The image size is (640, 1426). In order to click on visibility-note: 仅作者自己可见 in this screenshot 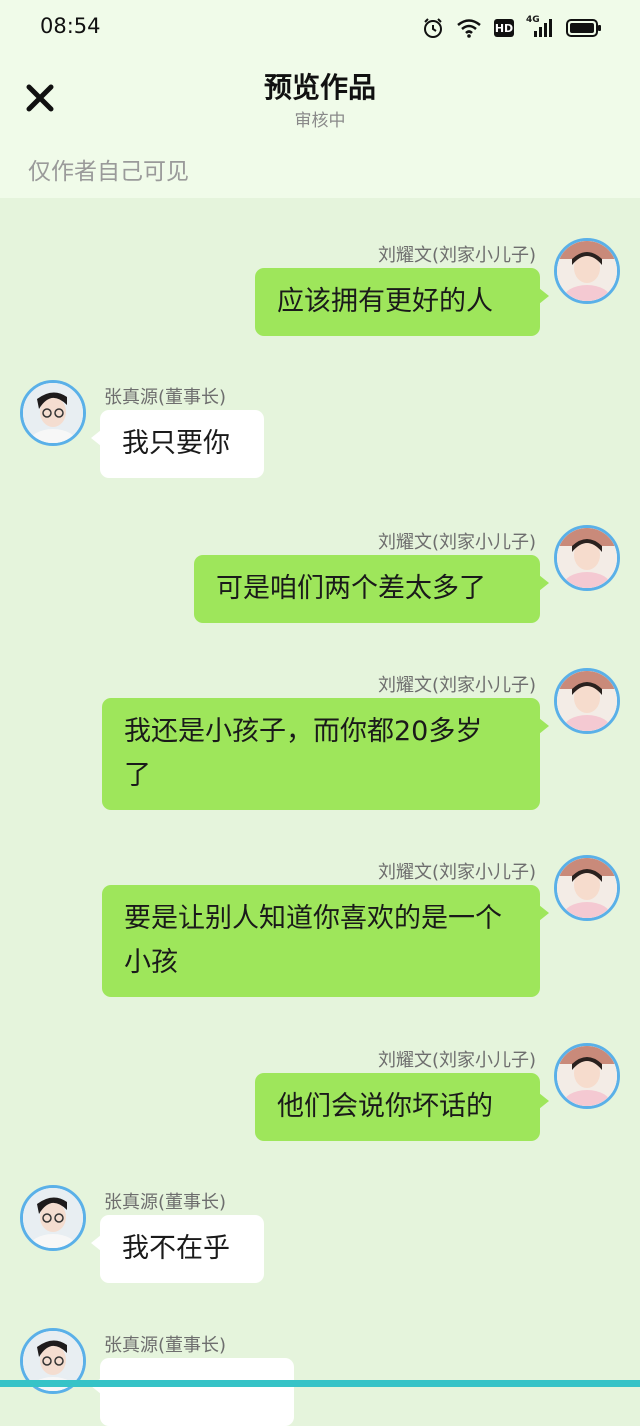, I will do `click(108, 172)`.